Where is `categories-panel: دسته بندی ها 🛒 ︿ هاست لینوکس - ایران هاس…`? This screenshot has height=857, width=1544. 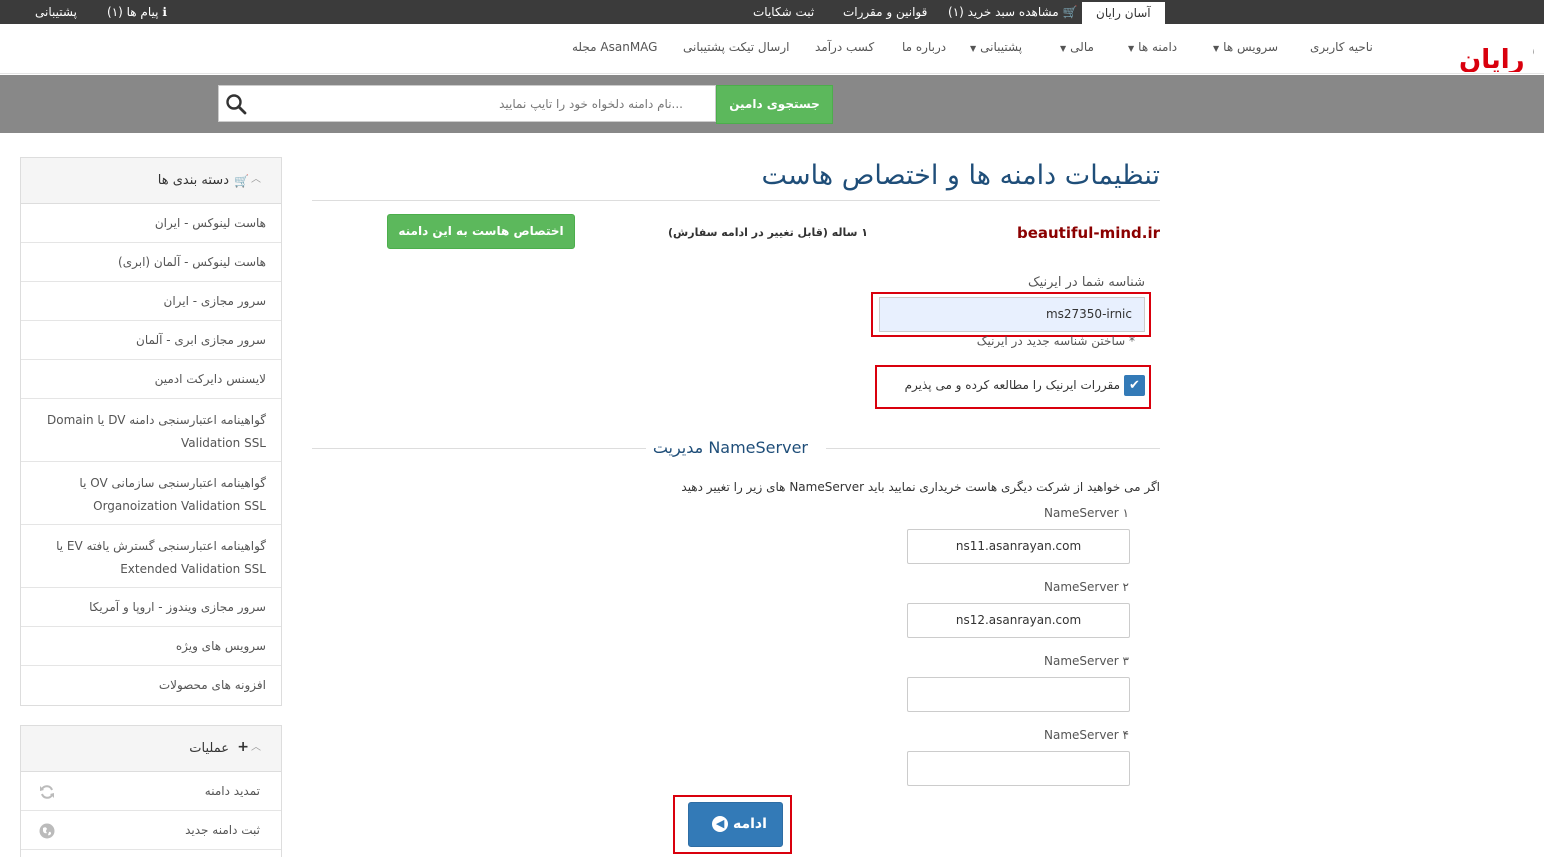 categories-panel: دسته بندی ها 🛒 ︿ هاست لینوکس - ایران هاس… is located at coordinates (151, 431).